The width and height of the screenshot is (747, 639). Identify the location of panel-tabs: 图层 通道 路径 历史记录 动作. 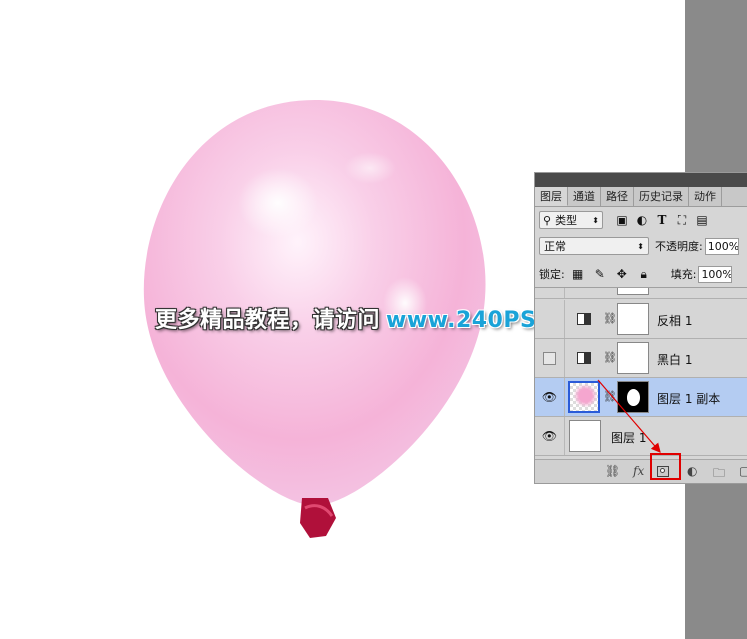
(641, 197).